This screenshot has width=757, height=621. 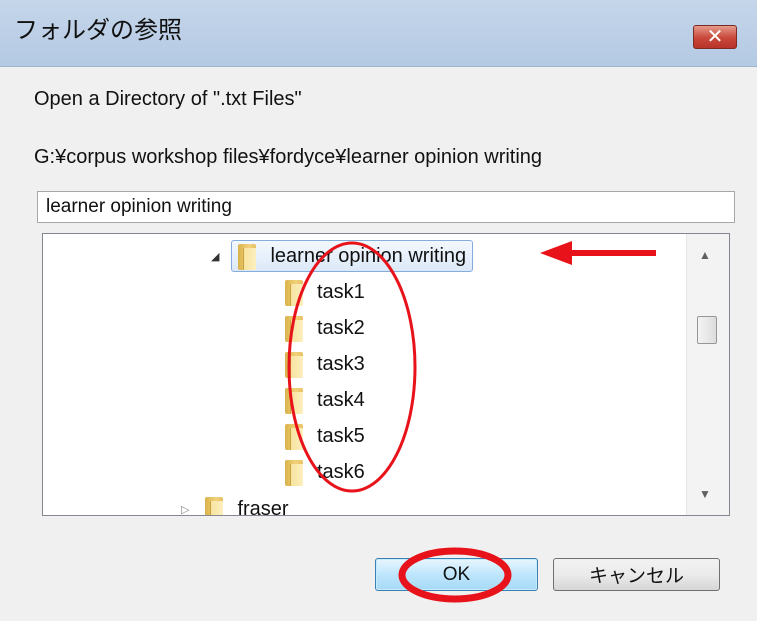 I want to click on cancel-button: キャンセル, so click(x=636, y=574).